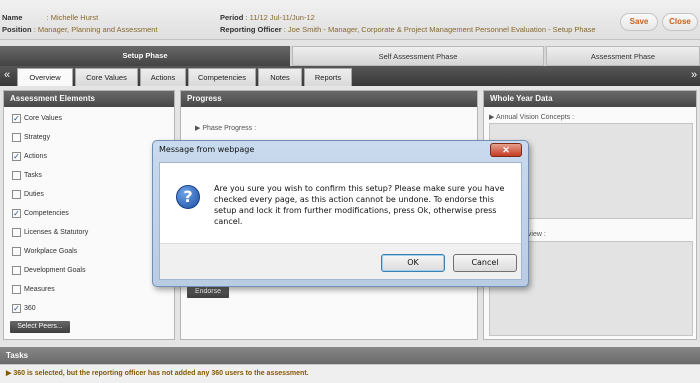  I want to click on ok-button: OK, so click(413, 263).